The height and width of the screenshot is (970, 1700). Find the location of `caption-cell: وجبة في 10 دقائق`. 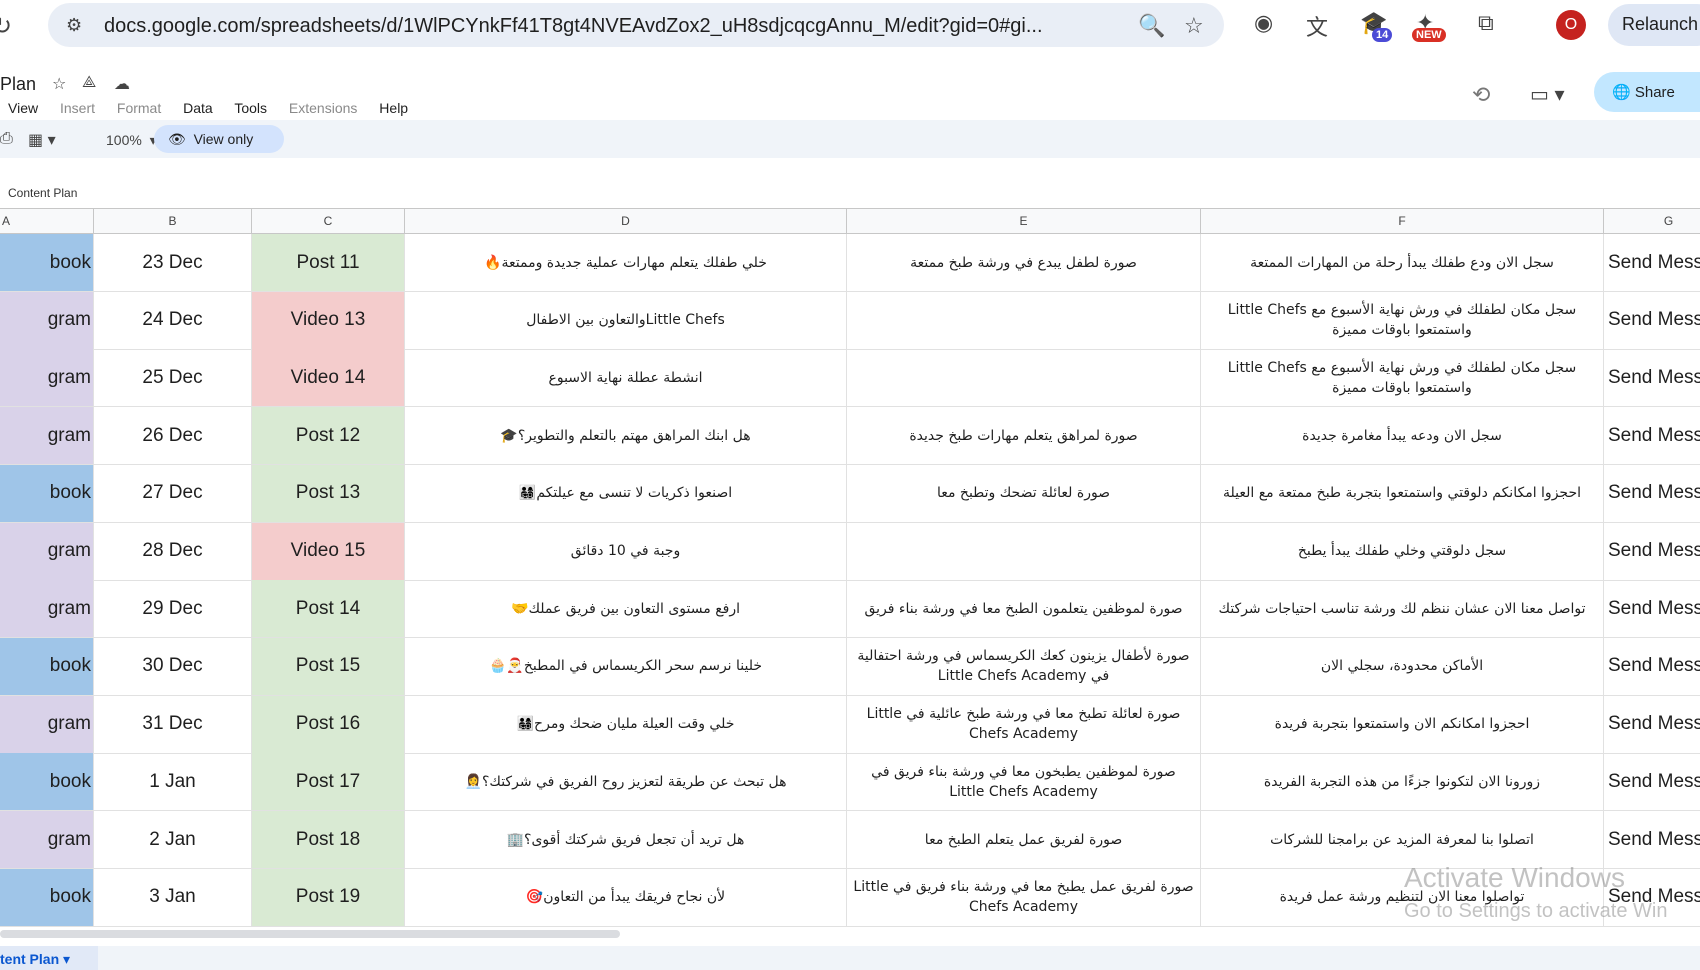

caption-cell: وجبة في 10 دقائق is located at coordinates (626, 551).